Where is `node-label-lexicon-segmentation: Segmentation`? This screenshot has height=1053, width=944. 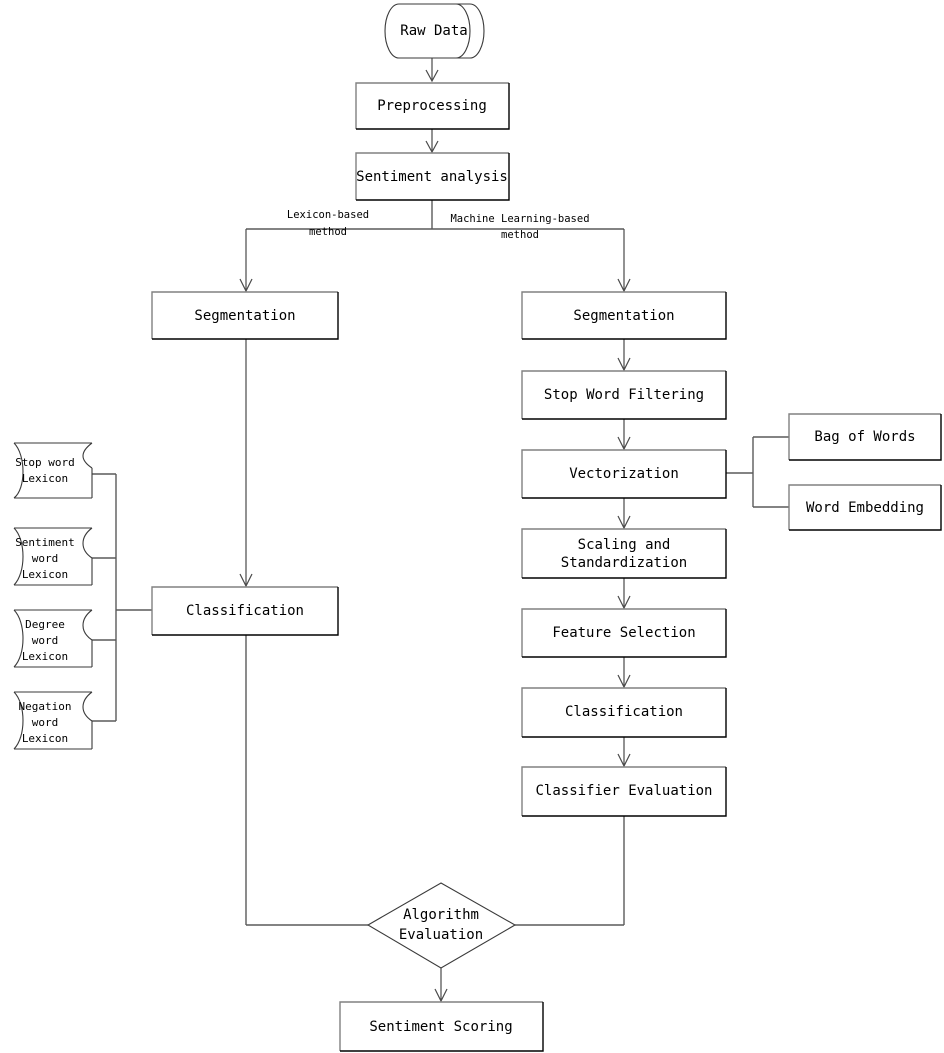
node-label-lexicon-segmentation: Segmentation is located at coordinates (244, 316).